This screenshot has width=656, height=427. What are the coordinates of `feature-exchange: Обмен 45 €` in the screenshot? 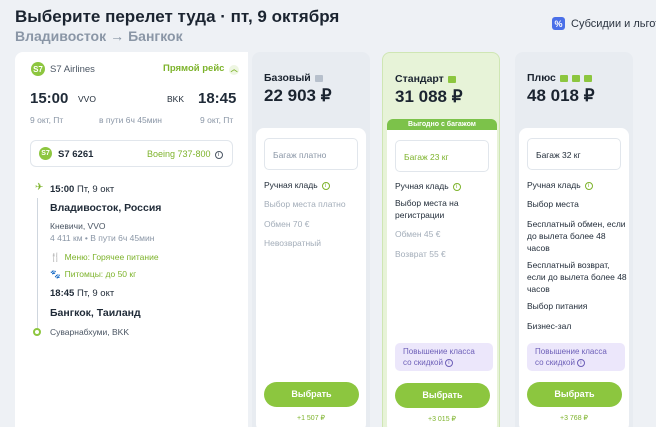 It's located at (418, 234).